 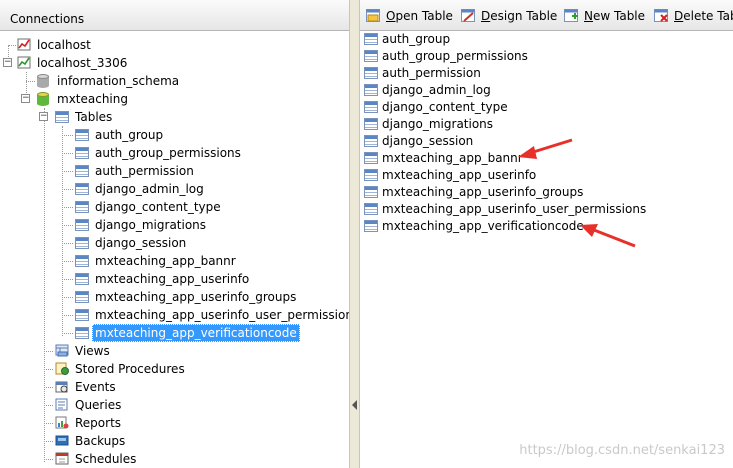 What do you see at coordinates (608, 236) in the screenshot?
I see `annotation-arrow-verificationcode` at bounding box center [608, 236].